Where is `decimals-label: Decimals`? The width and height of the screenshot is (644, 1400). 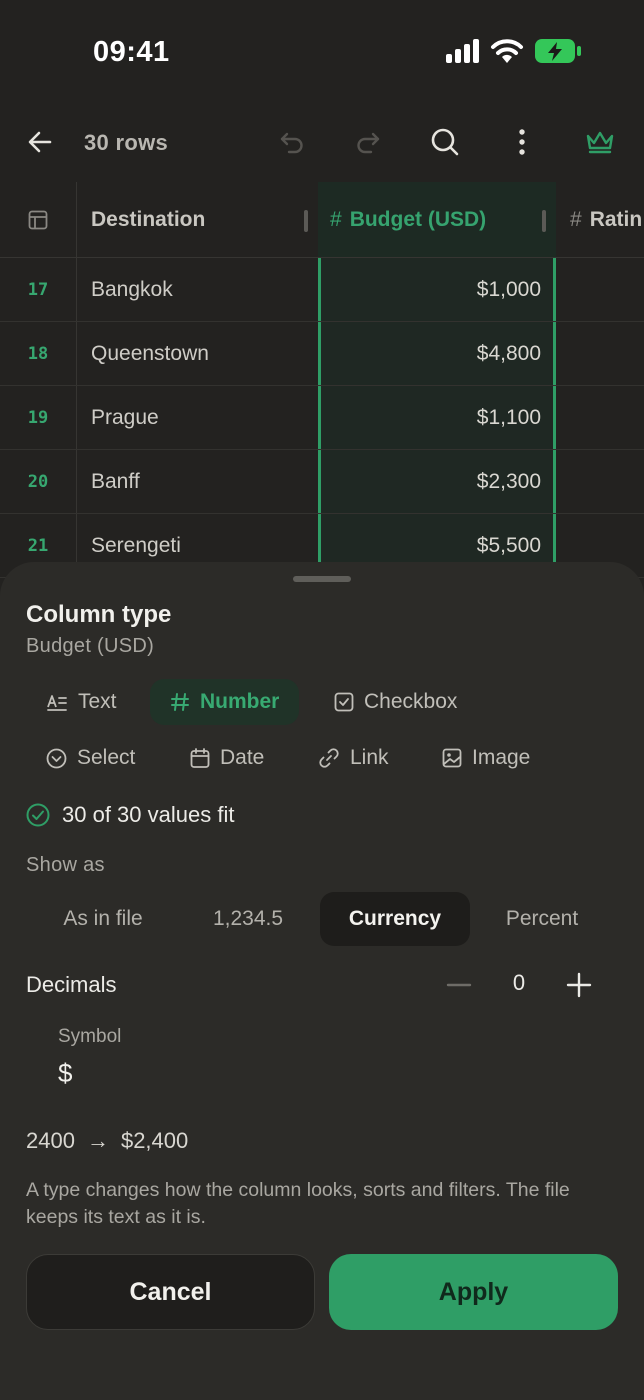
decimals-label: Decimals is located at coordinates (71, 984).